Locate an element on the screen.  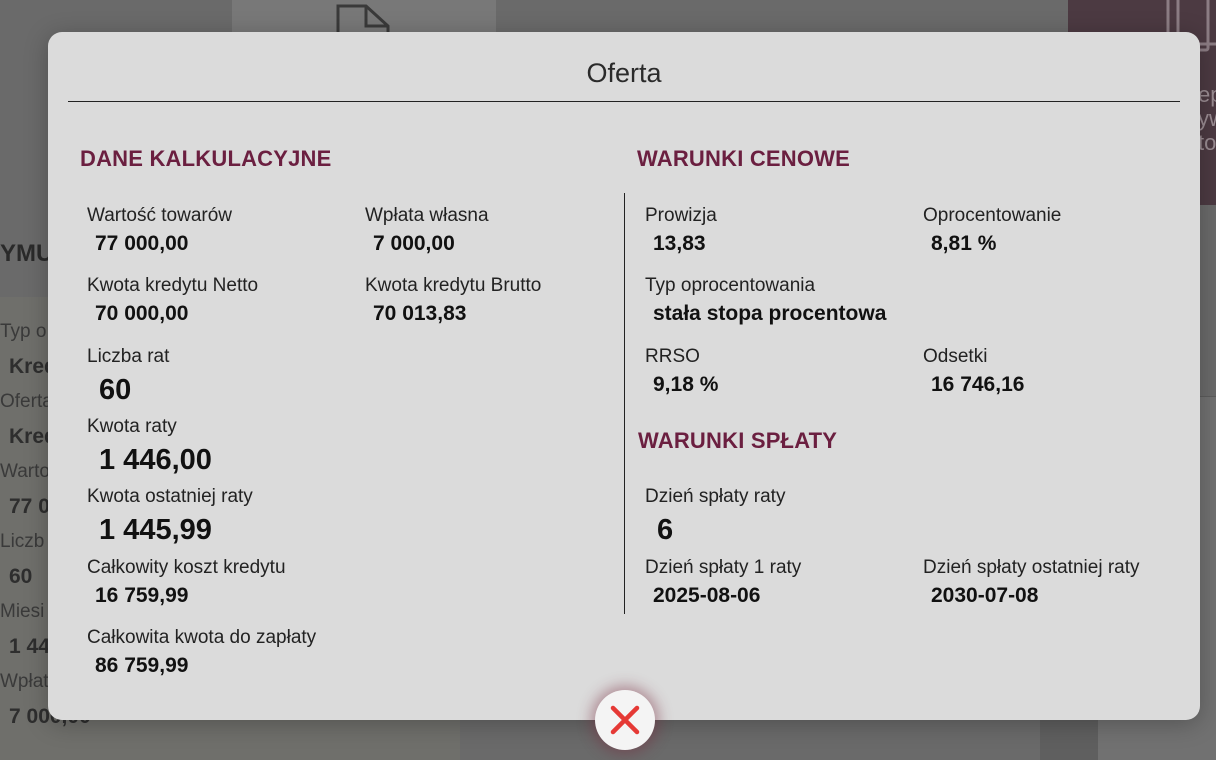
field-liczba-rat: Liczba rat 60 is located at coordinates (128, 376).